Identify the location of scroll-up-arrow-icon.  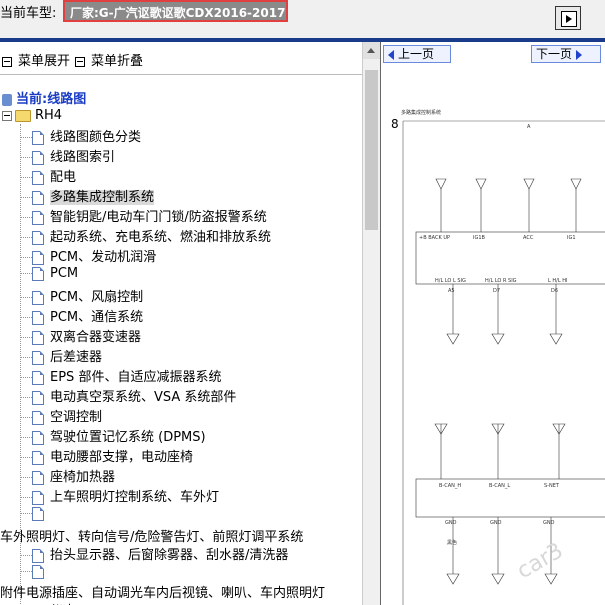
(371, 50).